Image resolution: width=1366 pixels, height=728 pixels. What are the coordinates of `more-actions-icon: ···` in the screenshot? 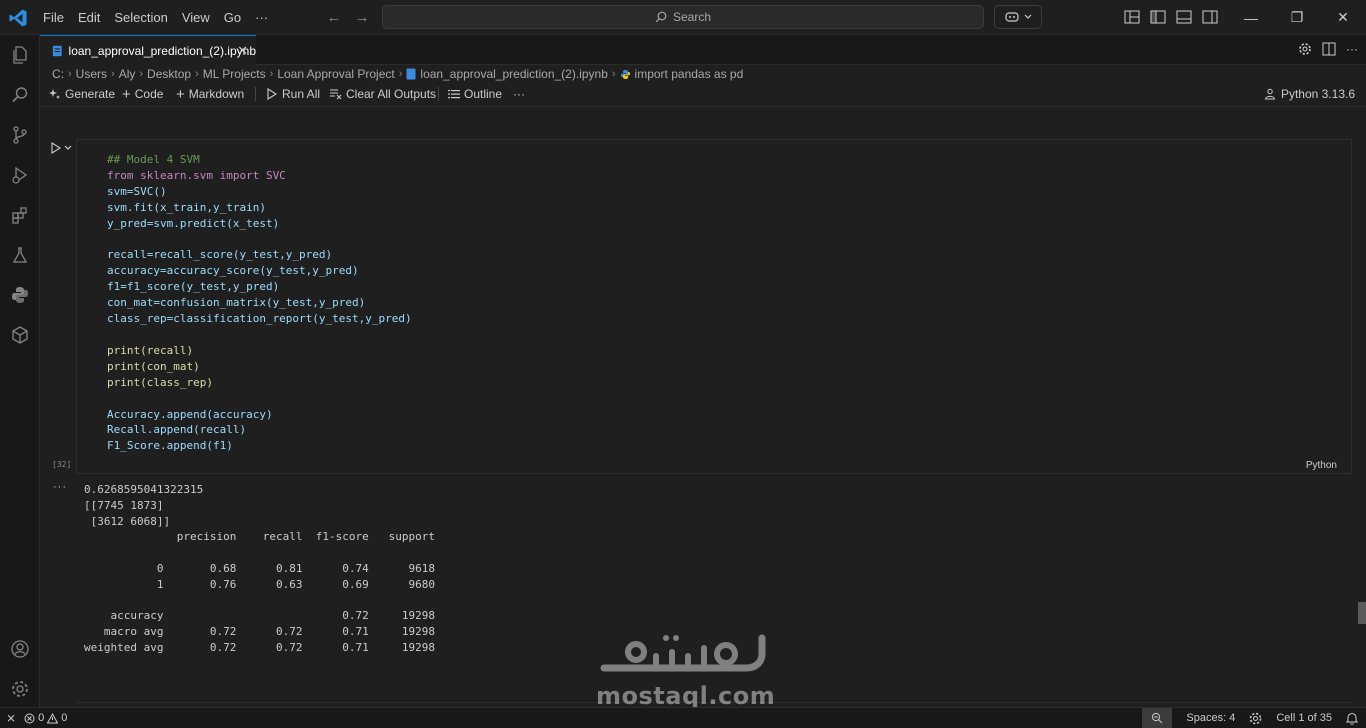 It's located at (1352, 49).